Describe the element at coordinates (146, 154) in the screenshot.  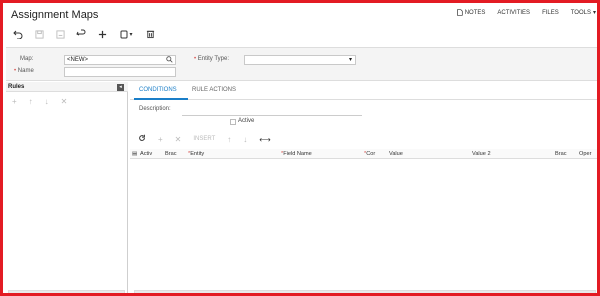
I see `column-header-active: Activ` at that location.